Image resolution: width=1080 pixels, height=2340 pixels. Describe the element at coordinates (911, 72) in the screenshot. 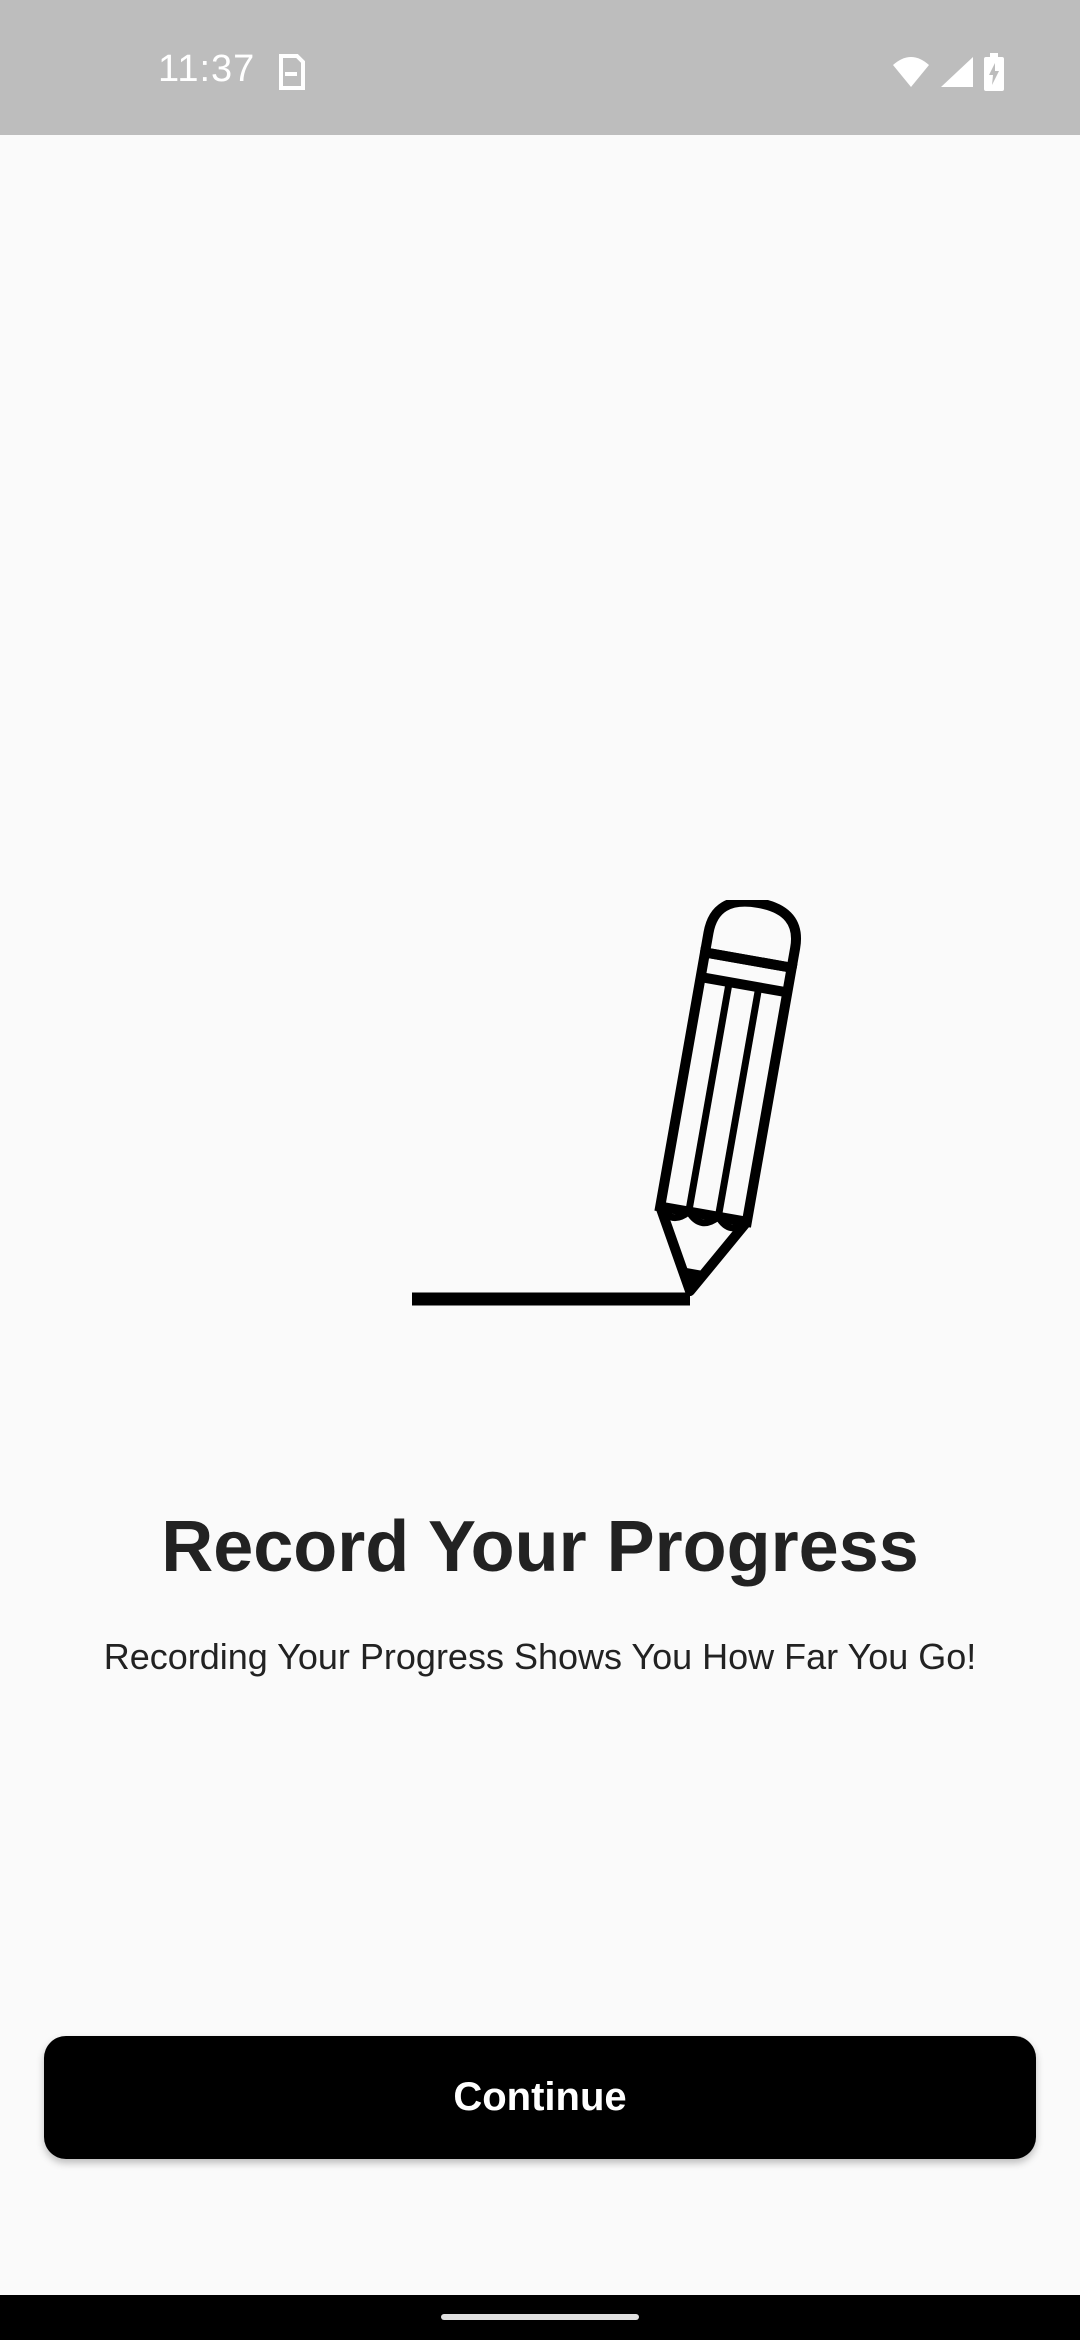

I see `wifi-icon` at that location.